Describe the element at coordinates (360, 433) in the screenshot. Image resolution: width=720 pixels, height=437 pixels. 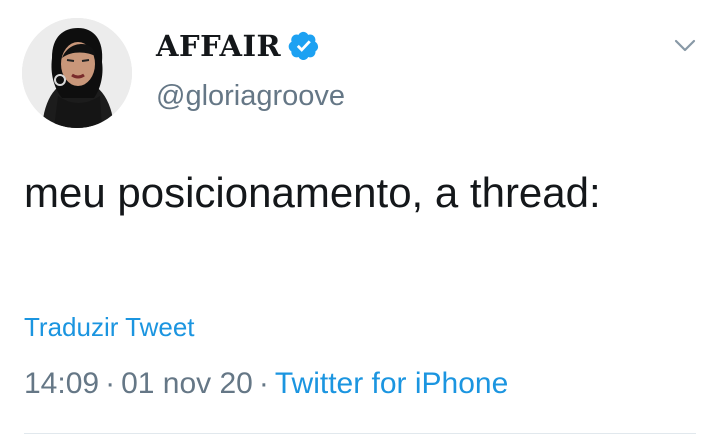
I see `divider` at that location.